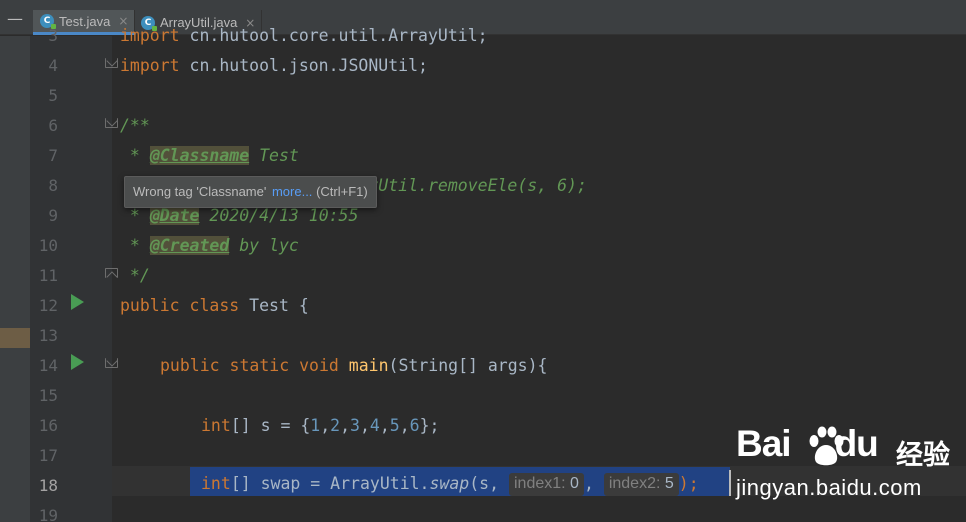 This screenshot has height=522, width=966. Describe the element at coordinates (85, 21) in the screenshot. I see `tab-label: Test.java` at that location.